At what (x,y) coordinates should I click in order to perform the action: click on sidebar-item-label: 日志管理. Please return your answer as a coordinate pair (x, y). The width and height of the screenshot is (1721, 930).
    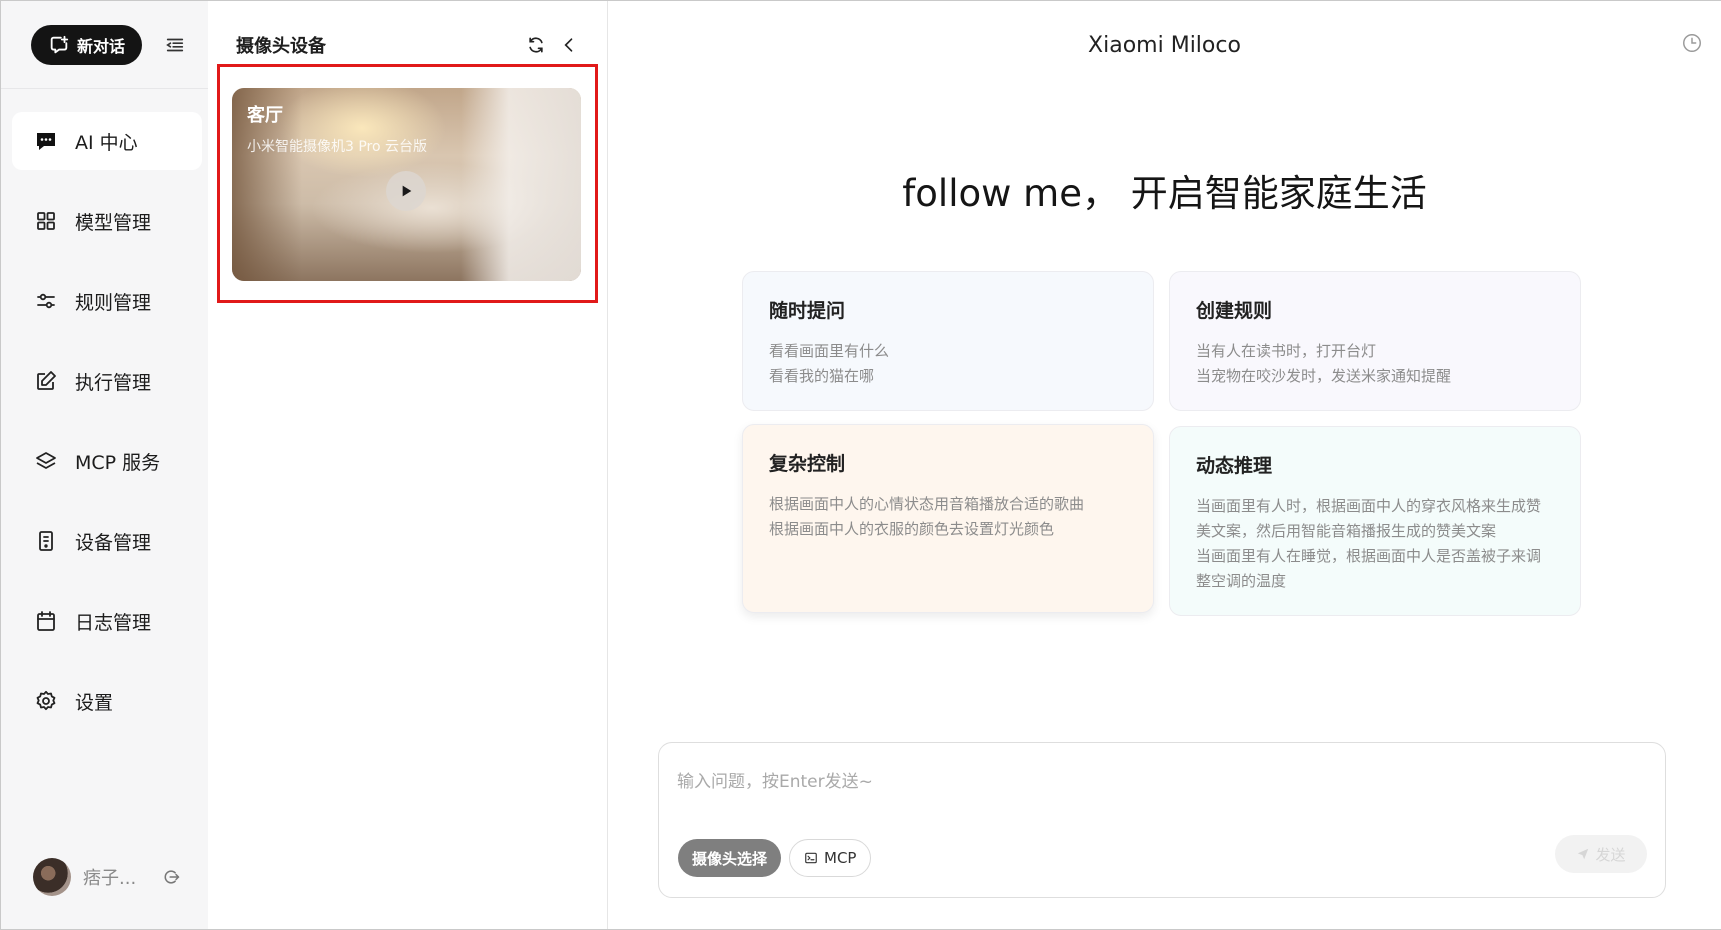
    Looking at the image, I should click on (113, 622).